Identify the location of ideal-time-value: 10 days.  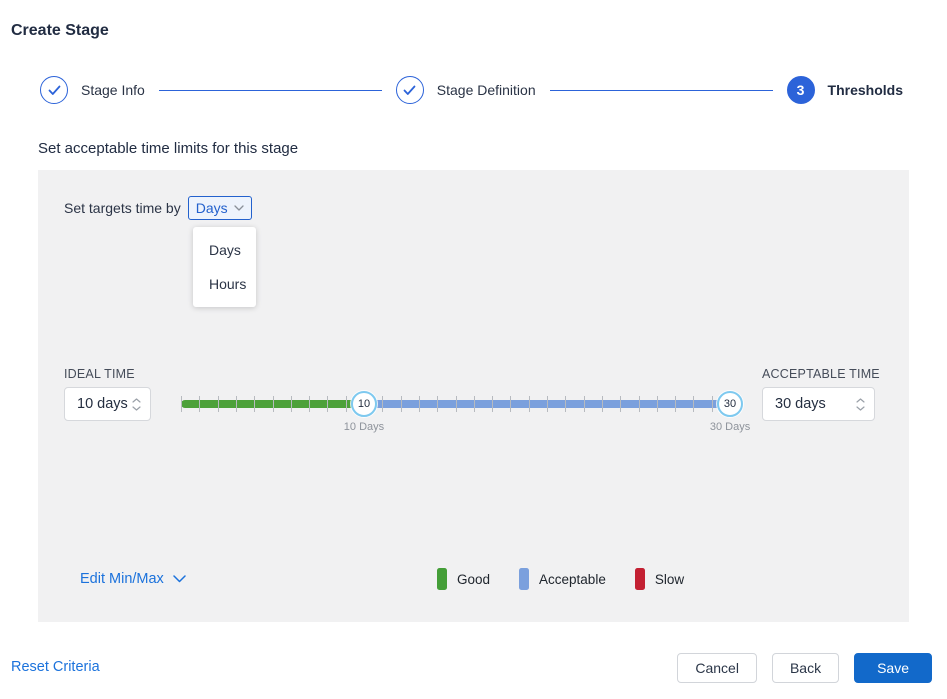
(102, 404).